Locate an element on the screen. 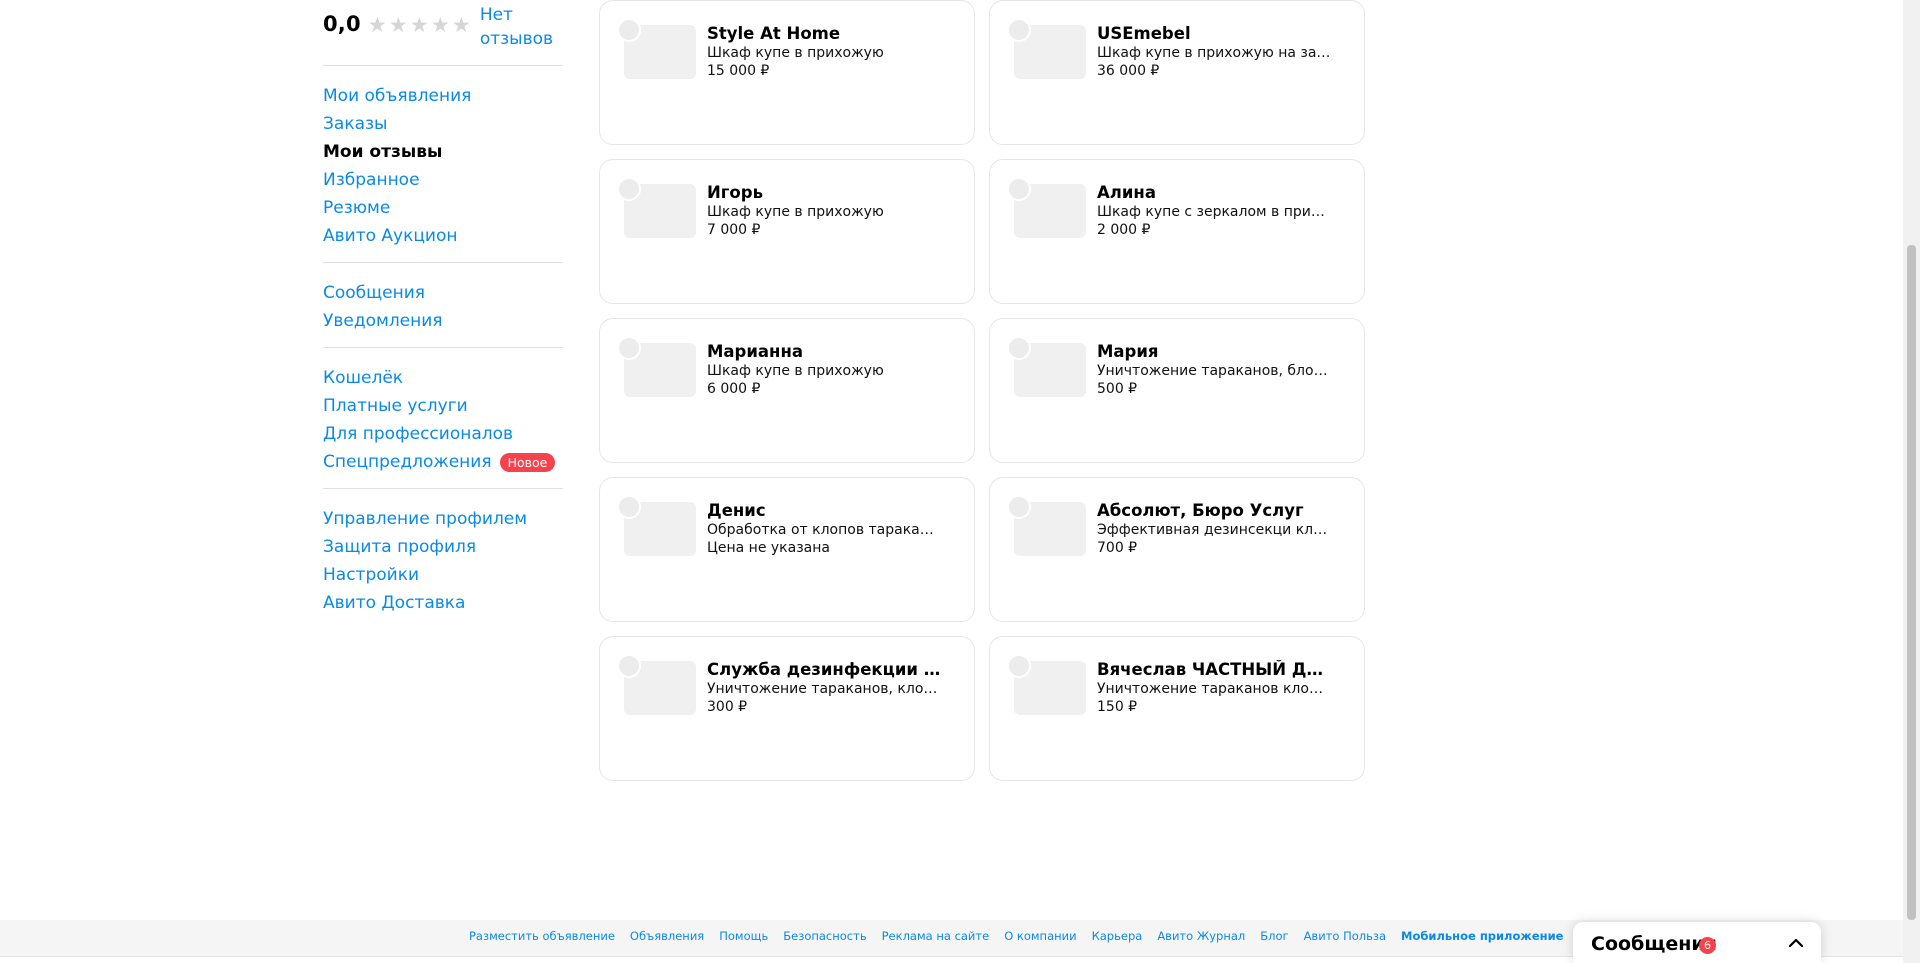  scrollbar-thumb is located at coordinates (1911, 582).